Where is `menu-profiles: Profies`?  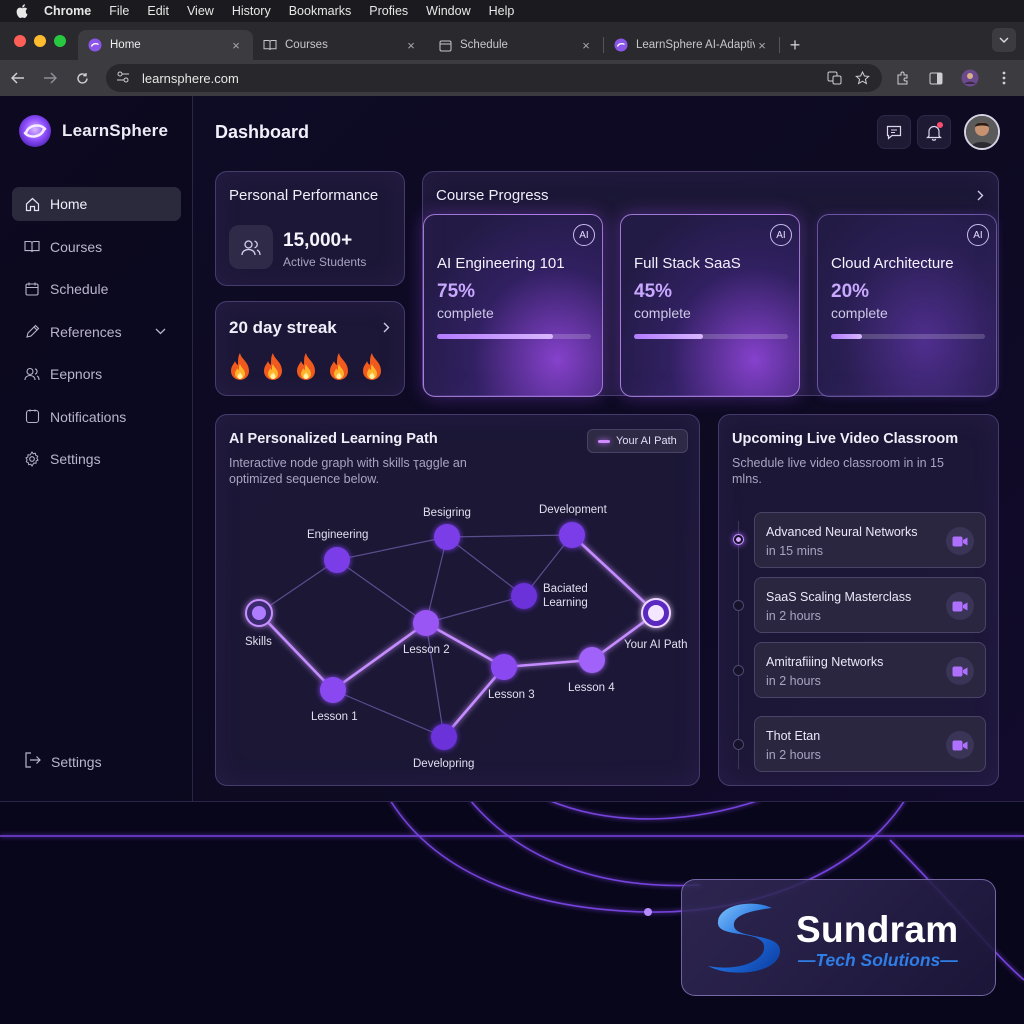 menu-profiles: Profies is located at coordinates (388, 11).